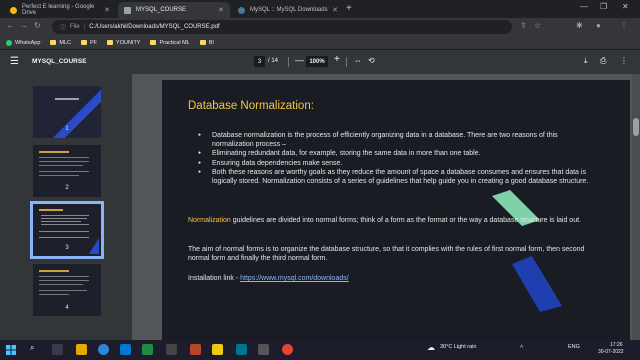 The image size is (640, 360). What do you see at coordinates (263, 349) in the screenshot?
I see `app-icon` at bounding box center [263, 349].